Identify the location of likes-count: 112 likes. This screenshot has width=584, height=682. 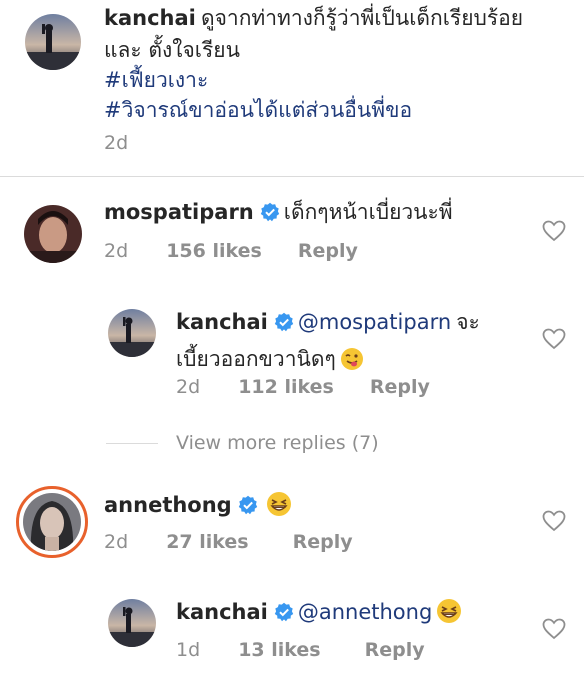
(286, 387).